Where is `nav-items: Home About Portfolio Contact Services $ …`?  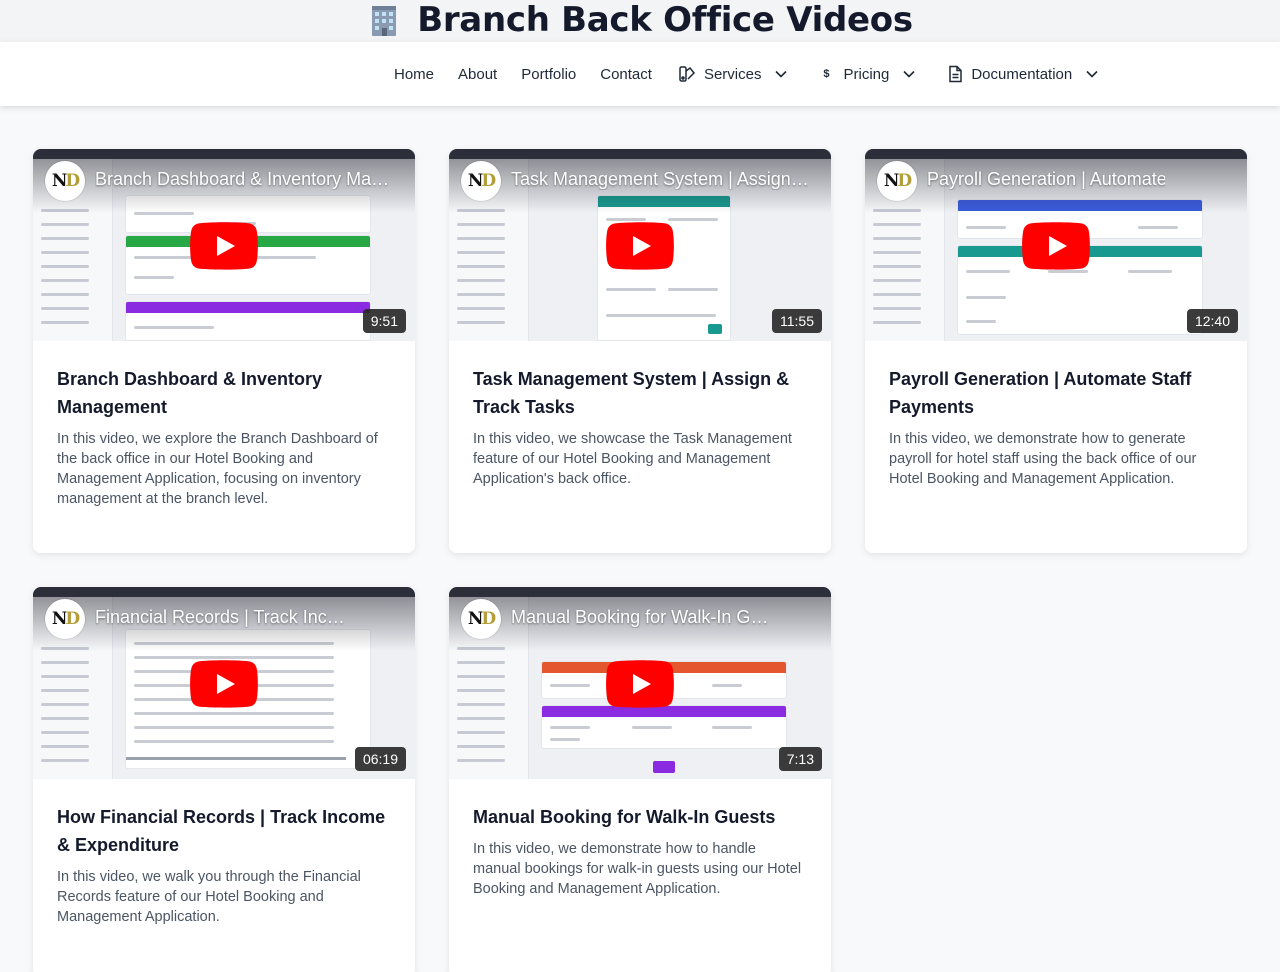
nav-items: Home About Portfolio Contact Services $ … is located at coordinates (758, 74).